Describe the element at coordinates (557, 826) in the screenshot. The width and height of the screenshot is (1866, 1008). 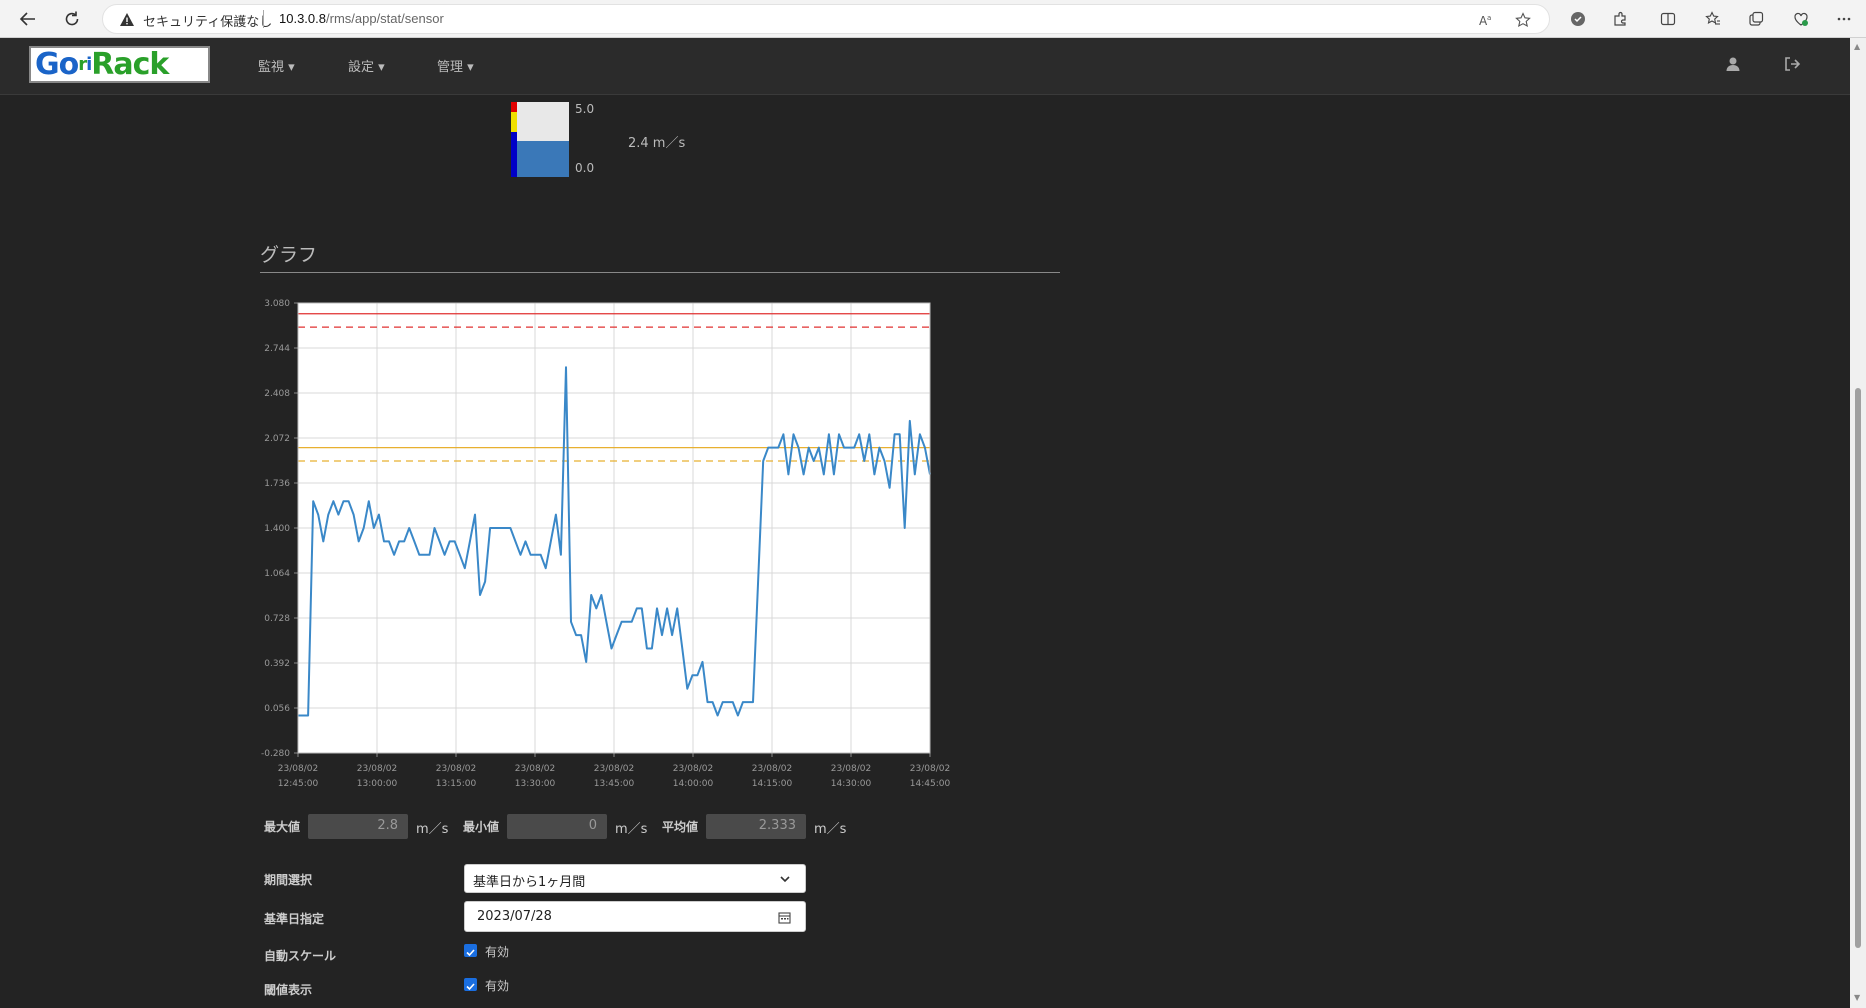
I see `min-value-field: 0` at that location.